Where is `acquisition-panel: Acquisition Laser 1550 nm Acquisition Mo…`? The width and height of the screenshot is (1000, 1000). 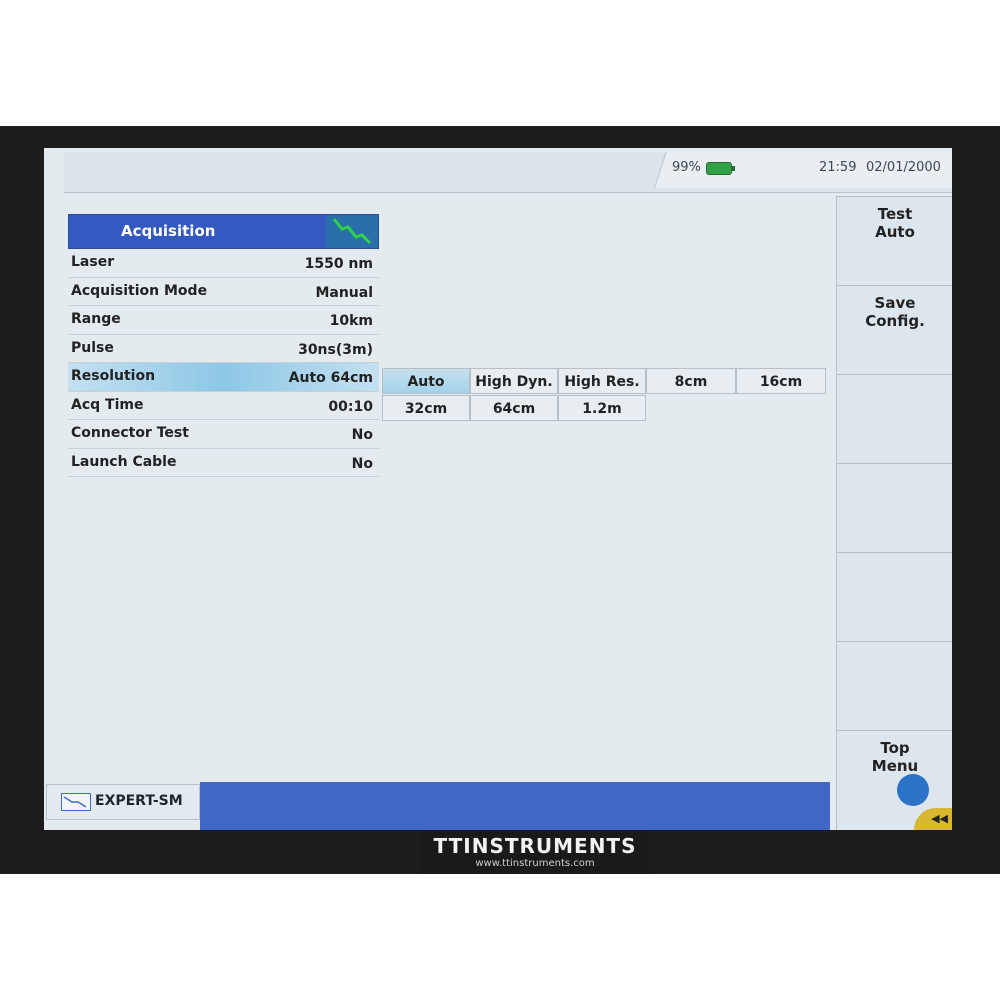
acquisition-panel: Acquisition Laser 1550 nm Acquisition Mo… is located at coordinates (223, 345).